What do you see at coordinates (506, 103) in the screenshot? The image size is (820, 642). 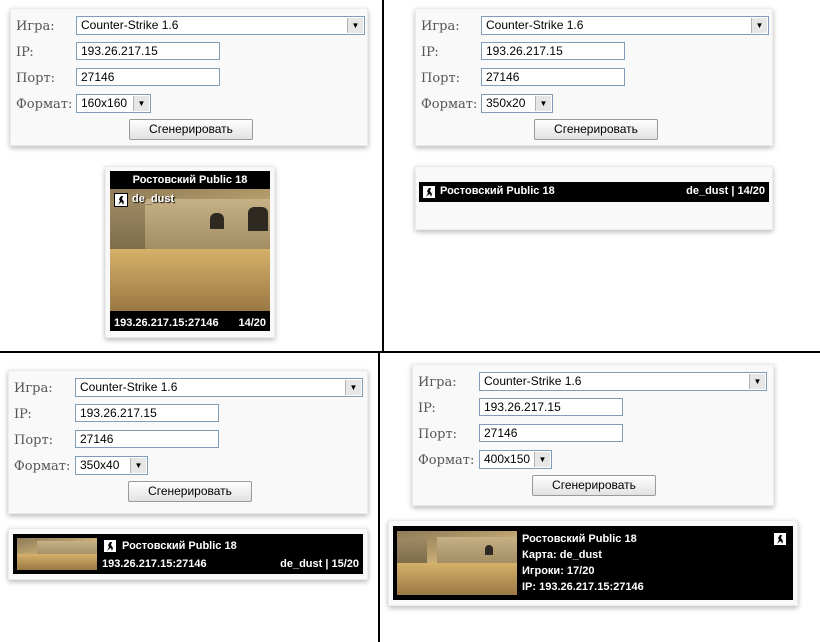 I see `format-select-value: 350x20` at bounding box center [506, 103].